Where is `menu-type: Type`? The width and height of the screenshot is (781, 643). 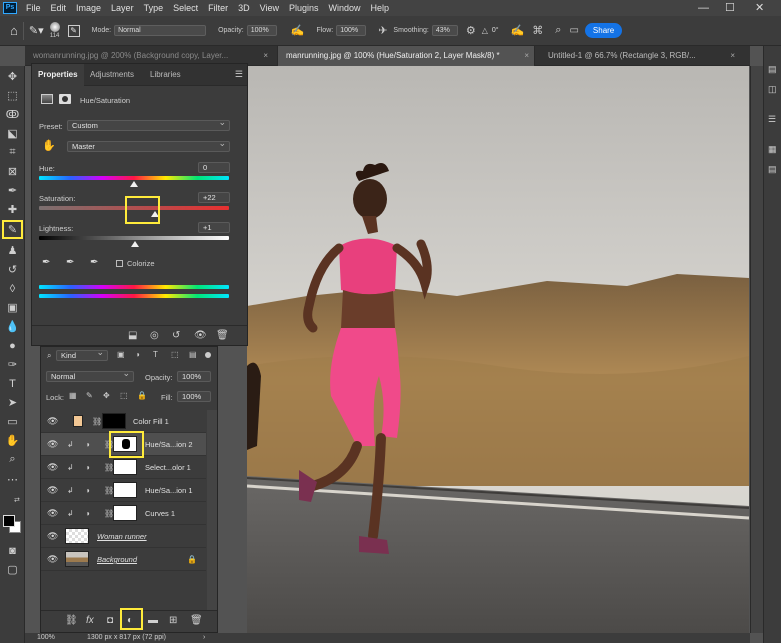
menu-type: Type is located at coordinates (154, 8).